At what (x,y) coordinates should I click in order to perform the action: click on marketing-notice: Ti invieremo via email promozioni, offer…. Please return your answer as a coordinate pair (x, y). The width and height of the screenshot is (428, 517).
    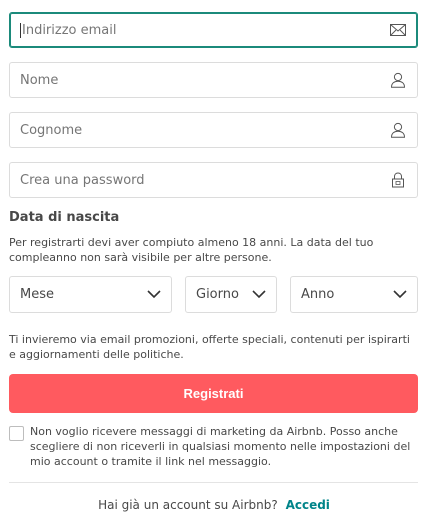
    Looking at the image, I should click on (209, 347).